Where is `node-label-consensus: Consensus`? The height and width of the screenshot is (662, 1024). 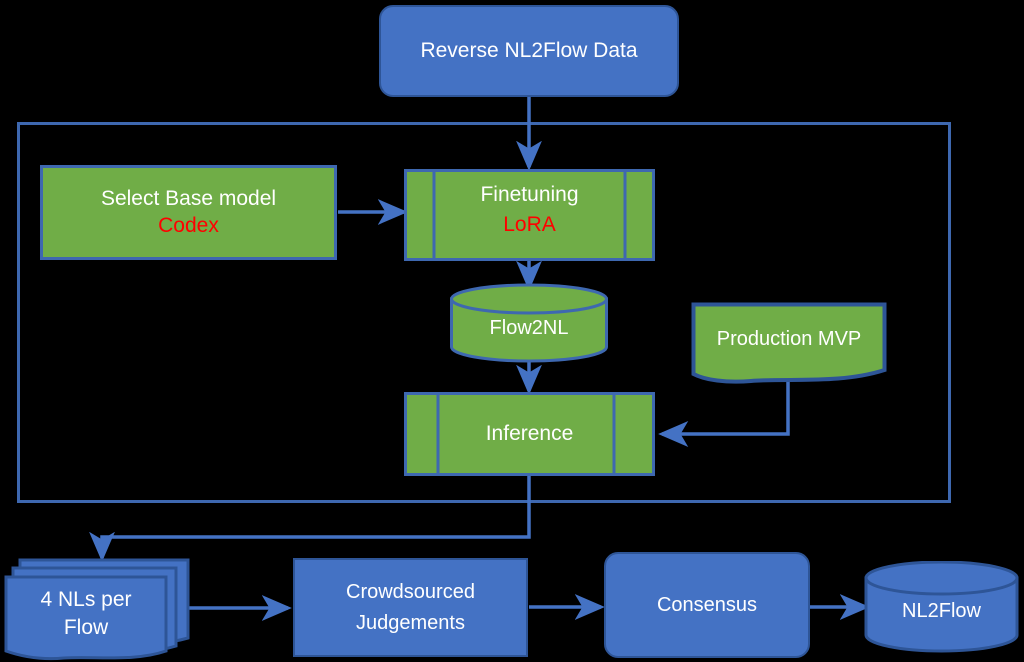
node-label-consensus: Consensus is located at coordinates (707, 604).